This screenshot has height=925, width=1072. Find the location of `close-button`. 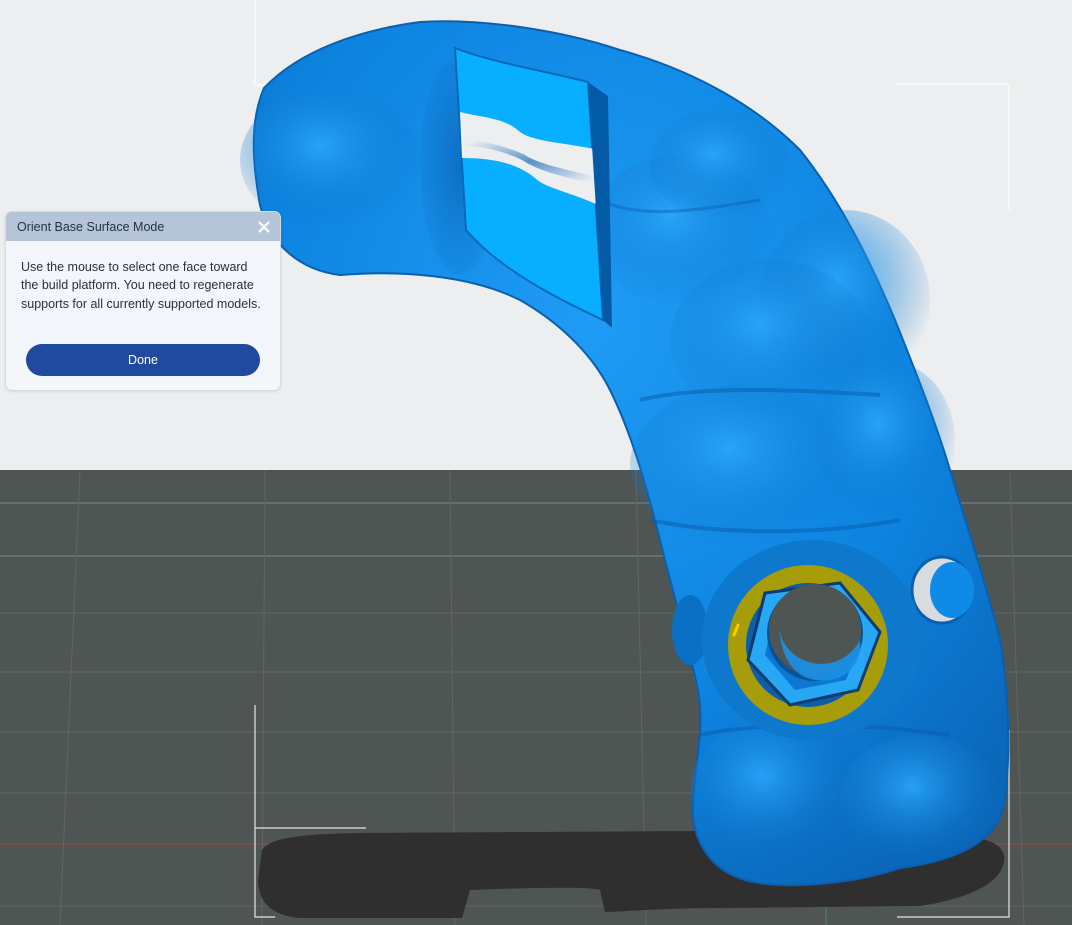

close-button is located at coordinates (264, 227).